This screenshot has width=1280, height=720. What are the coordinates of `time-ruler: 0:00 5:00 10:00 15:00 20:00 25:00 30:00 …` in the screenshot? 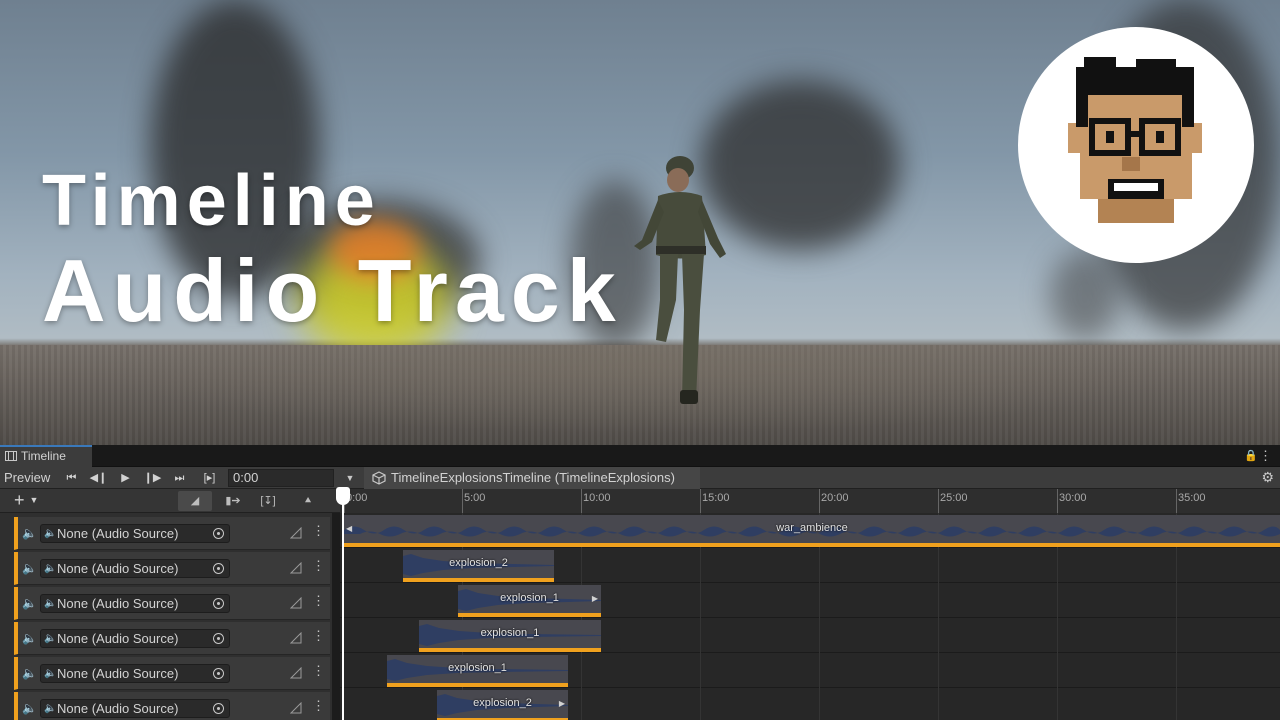 It's located at (810, 501).